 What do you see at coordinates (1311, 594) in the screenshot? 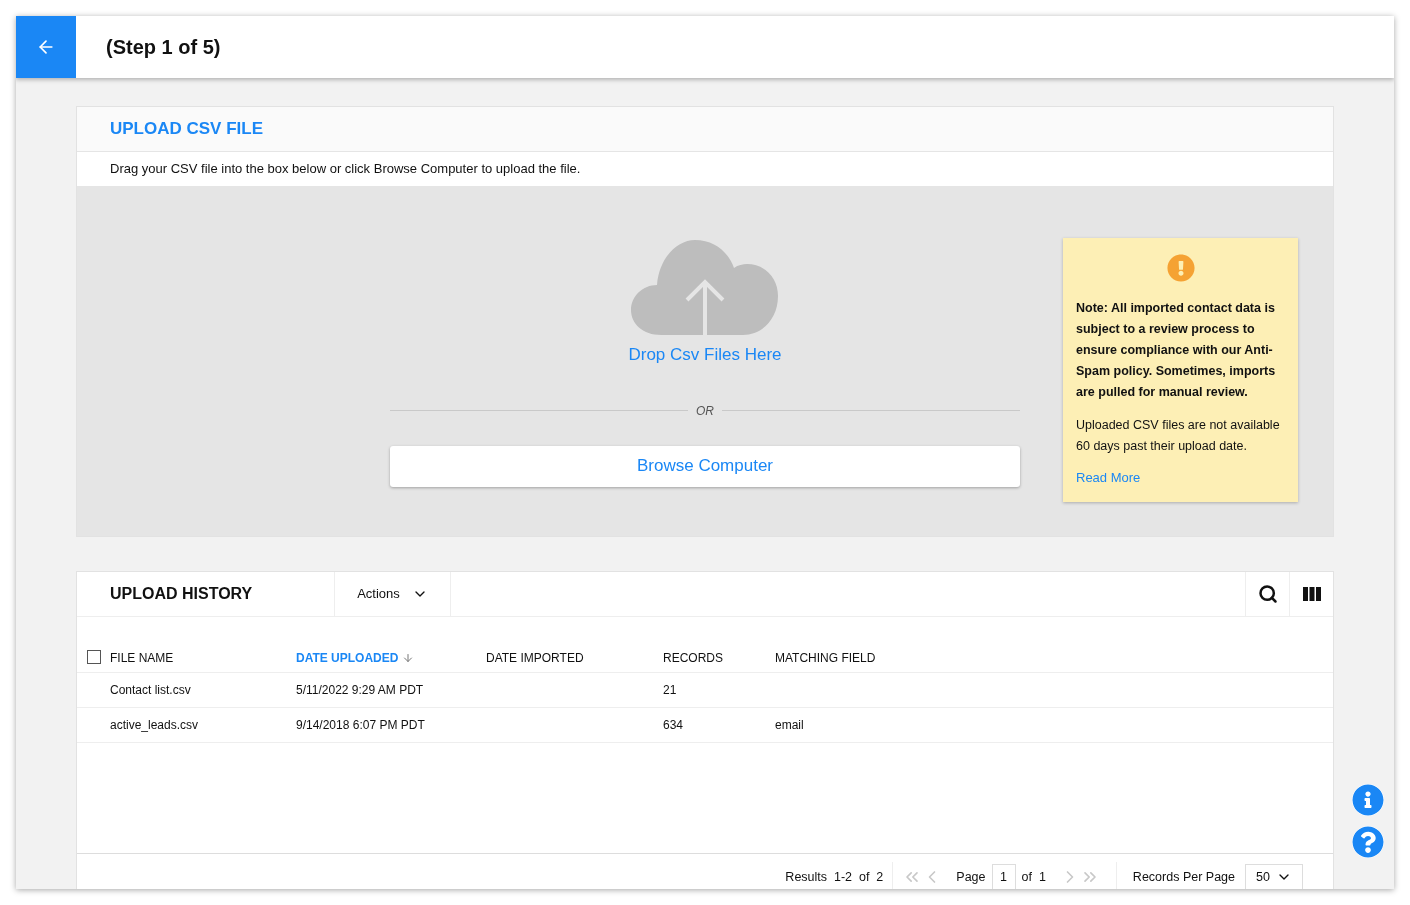
I see `columns-icon` at bounding box center [1311, 594].